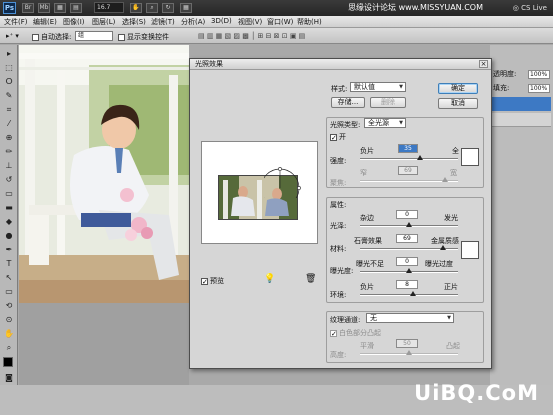 Image resolution: width=553 pixels, height=415 pixels. Describe the element at coordinates (9, 53) in the screenshot. I see `move-tool-icon: ▸` at that location.